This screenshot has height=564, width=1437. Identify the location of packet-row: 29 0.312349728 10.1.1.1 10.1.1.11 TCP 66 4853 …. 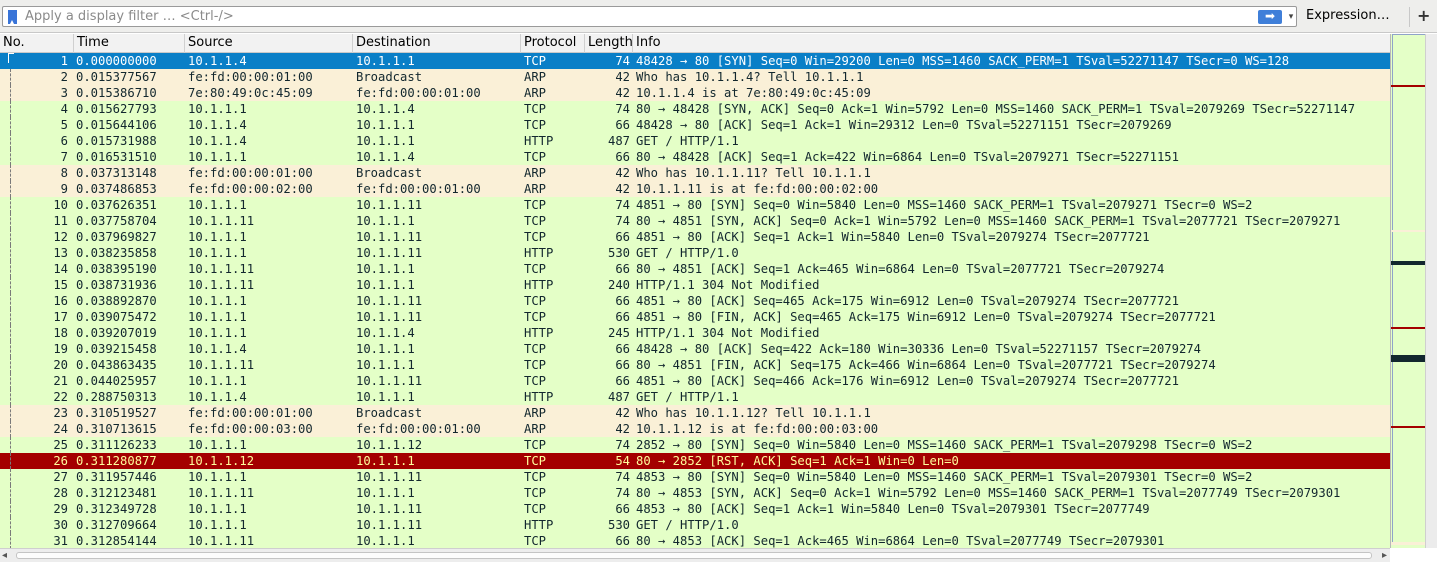
(695, 509).